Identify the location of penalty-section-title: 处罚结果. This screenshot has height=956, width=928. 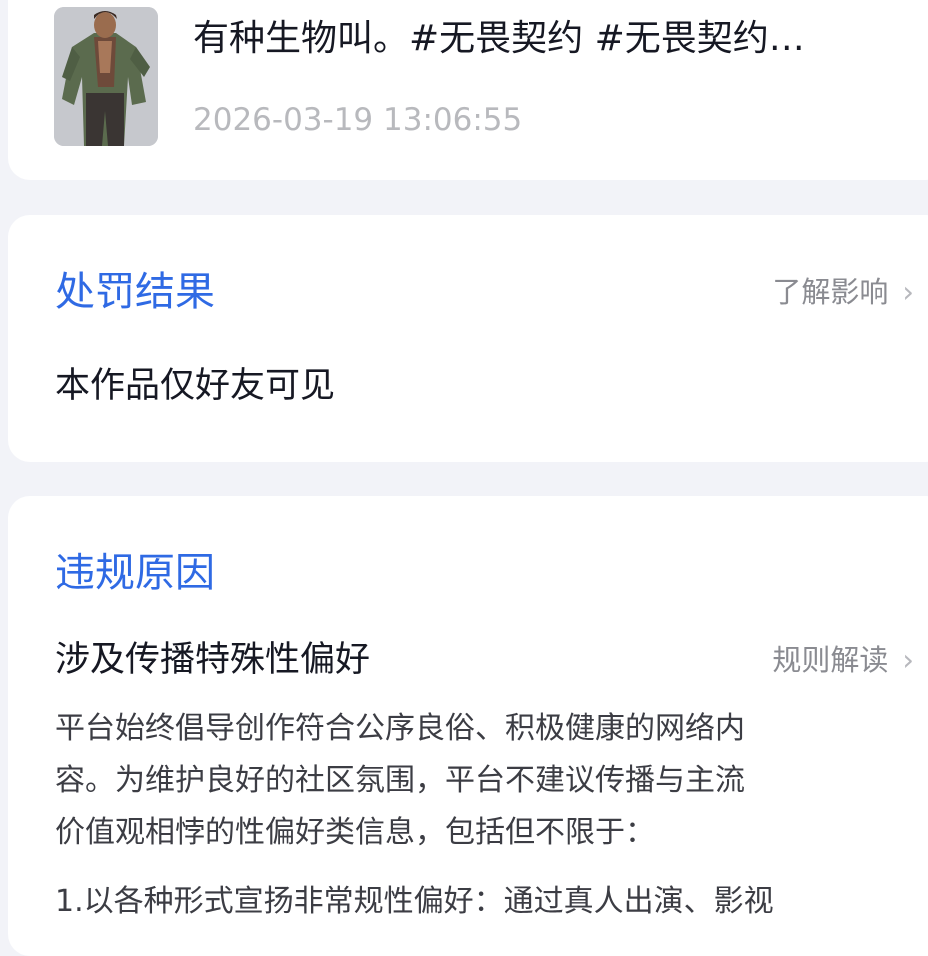
(135, 292).